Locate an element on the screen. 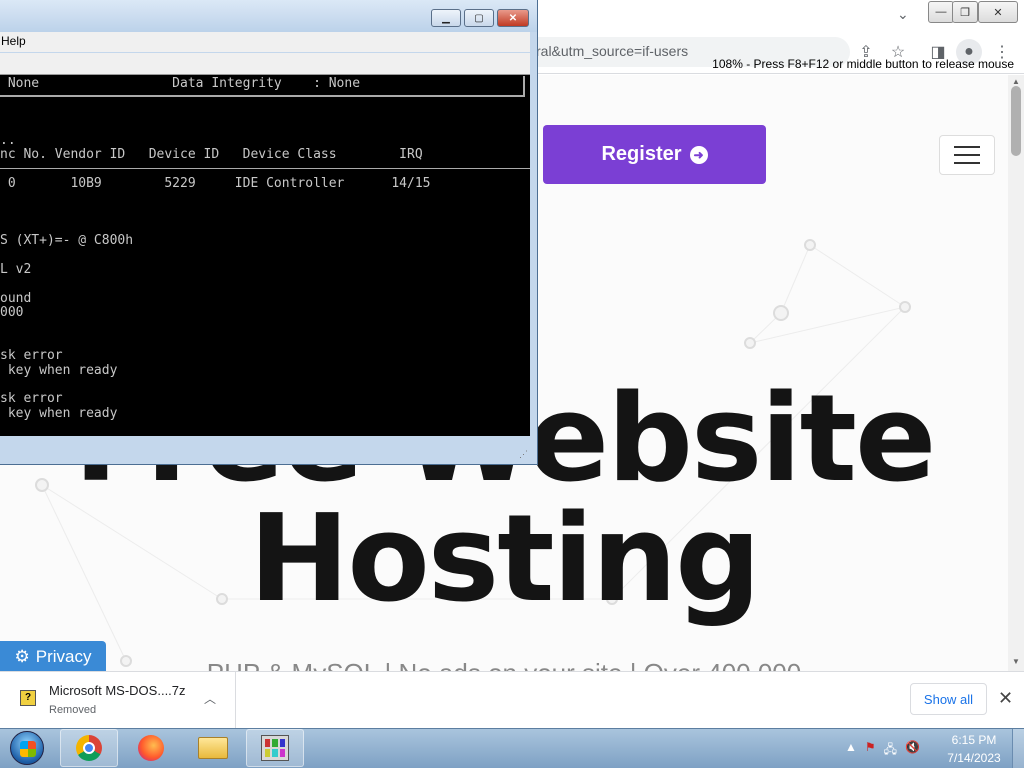 The image size is (1024, 768). dos-line: .. is located at coordinates (8, 140).